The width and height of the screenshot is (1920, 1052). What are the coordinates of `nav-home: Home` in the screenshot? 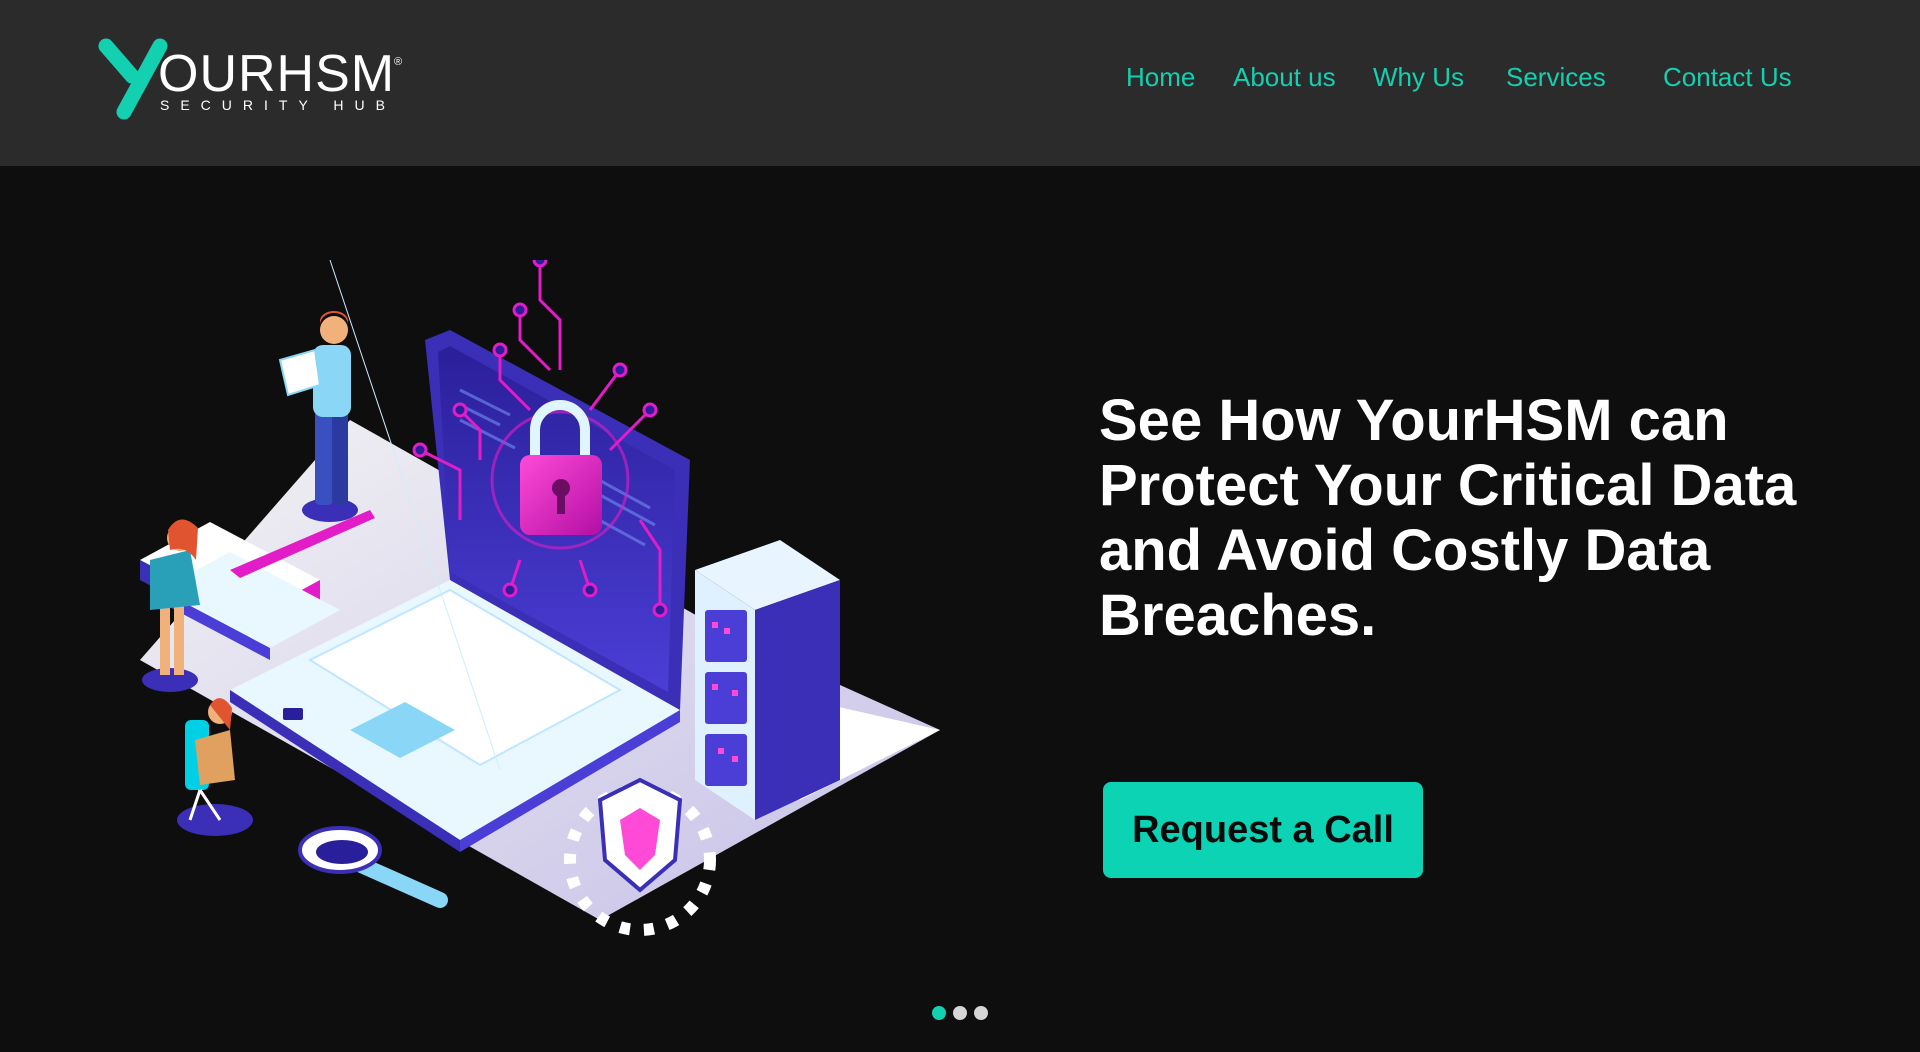 It's located at (1160, 77).